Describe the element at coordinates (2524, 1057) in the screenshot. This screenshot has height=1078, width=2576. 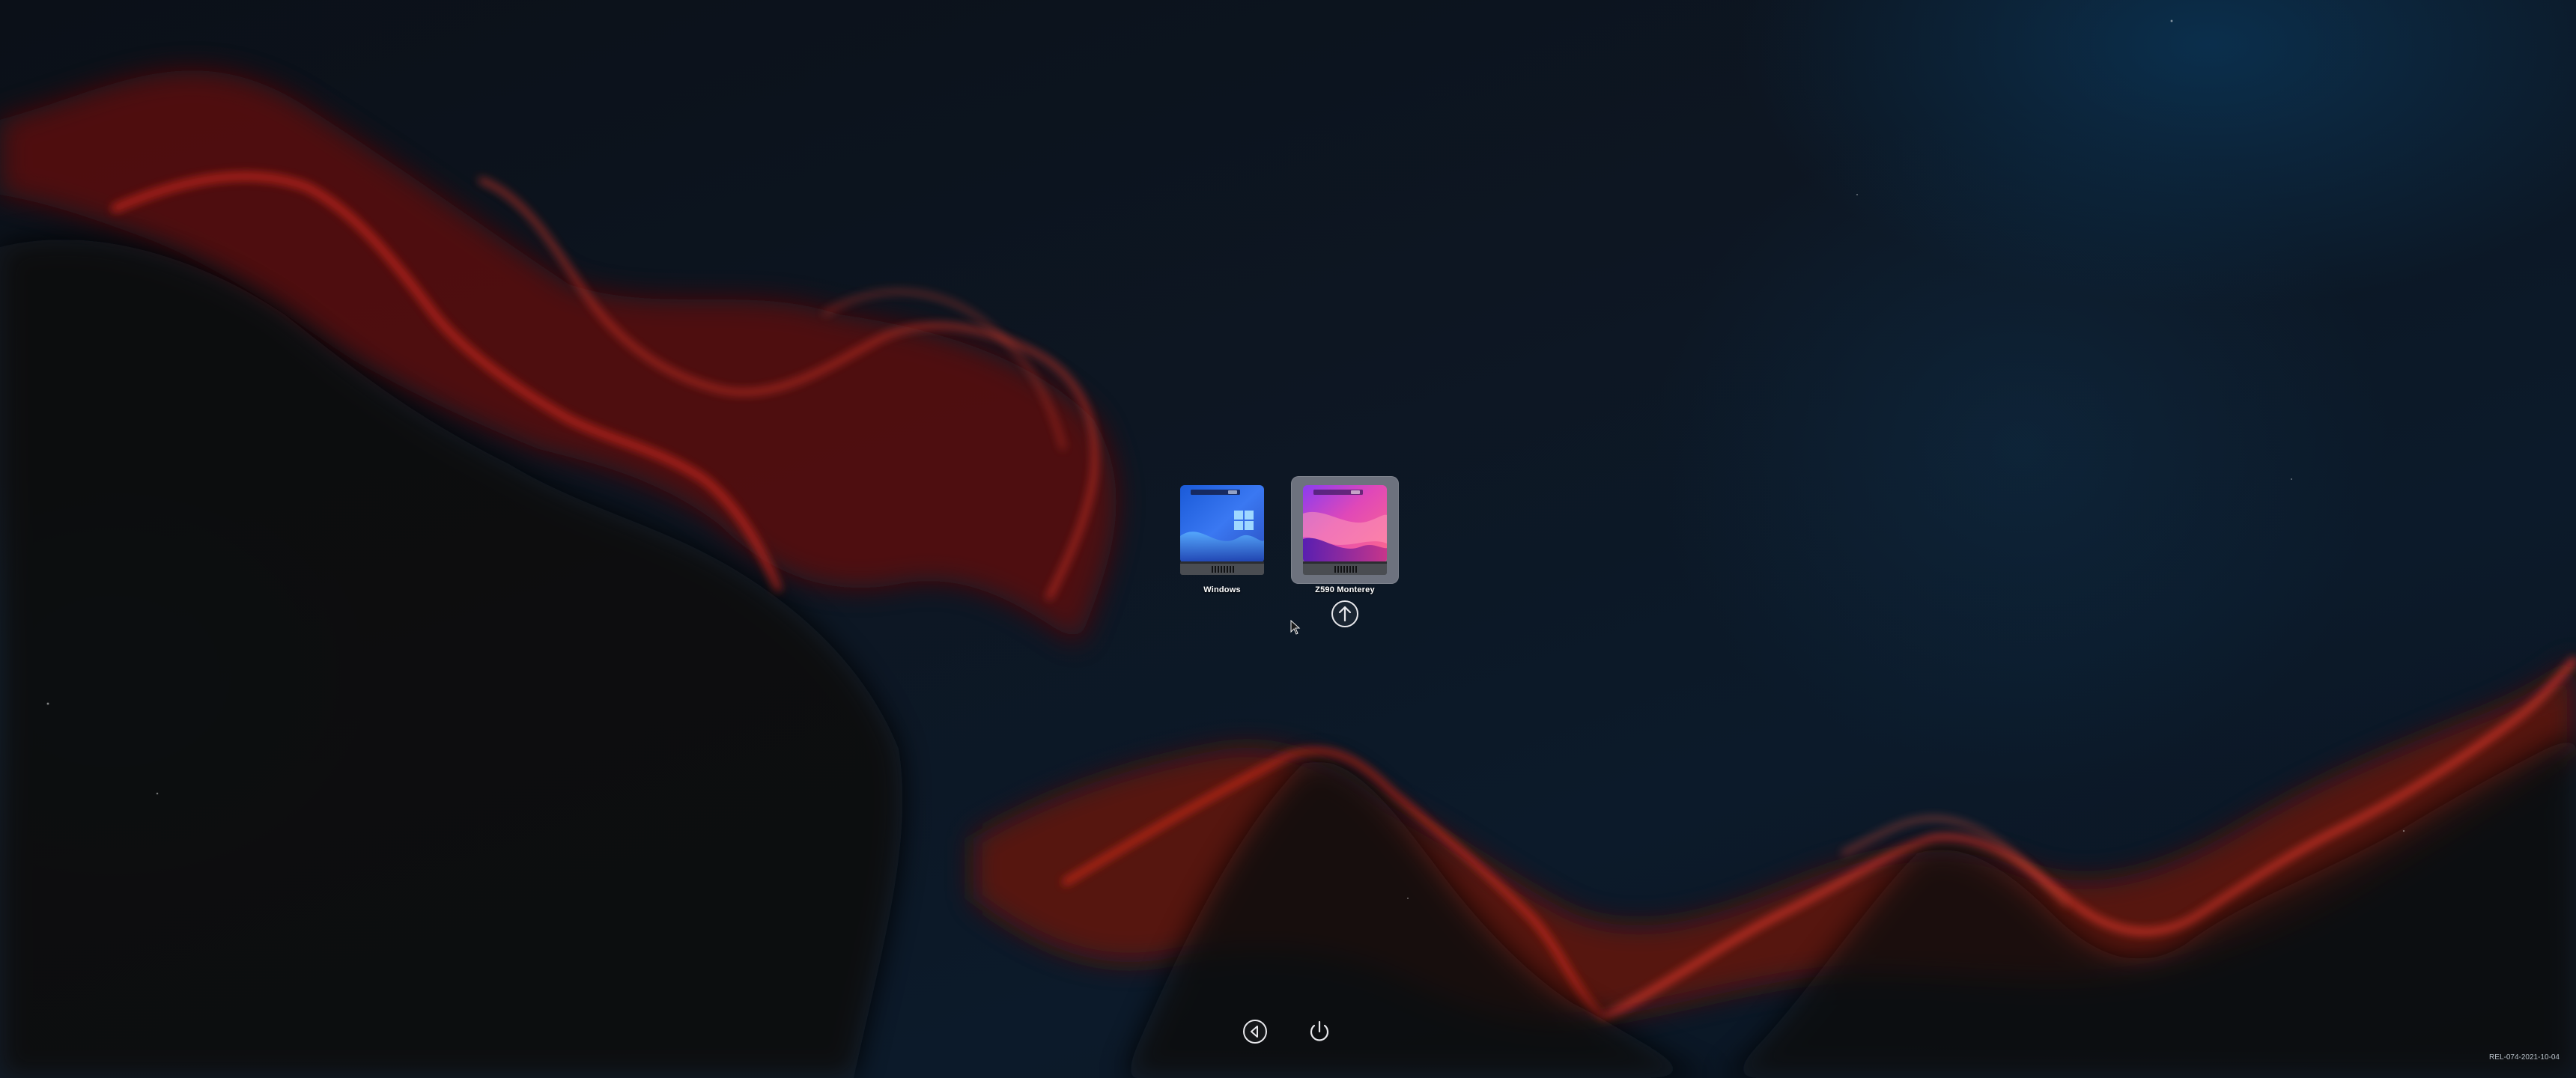
I see `version-label: REL-074-2021-10-04` at that location.